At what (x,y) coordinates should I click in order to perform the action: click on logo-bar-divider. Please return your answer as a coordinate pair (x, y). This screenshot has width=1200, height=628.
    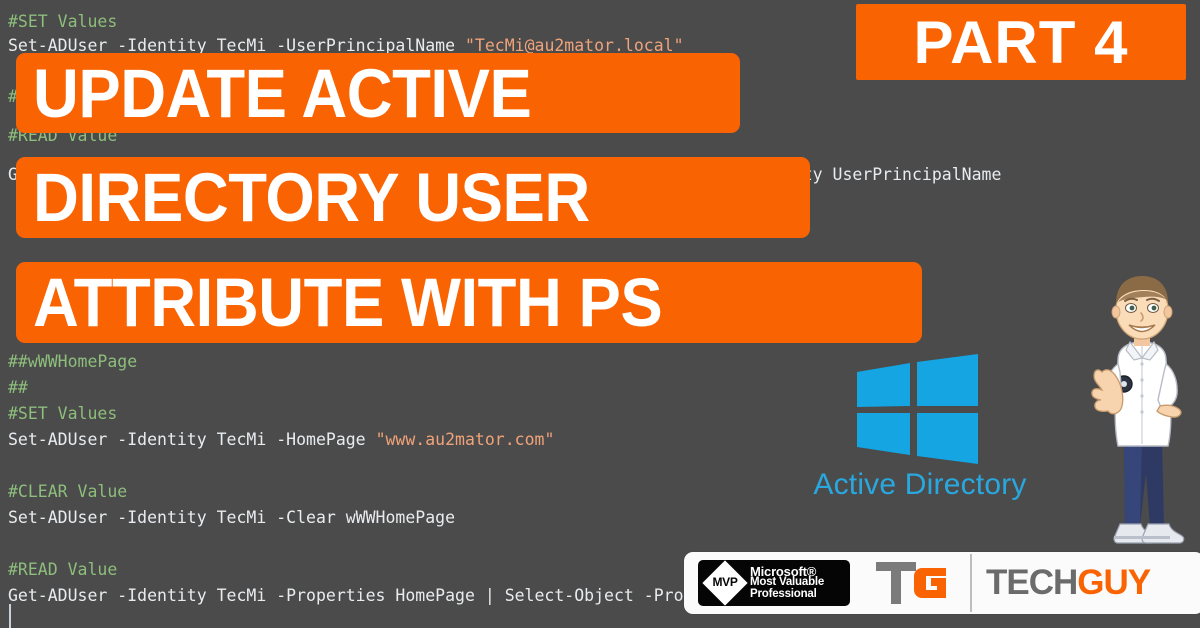
    Looking at the image, I should click on (971, 583).